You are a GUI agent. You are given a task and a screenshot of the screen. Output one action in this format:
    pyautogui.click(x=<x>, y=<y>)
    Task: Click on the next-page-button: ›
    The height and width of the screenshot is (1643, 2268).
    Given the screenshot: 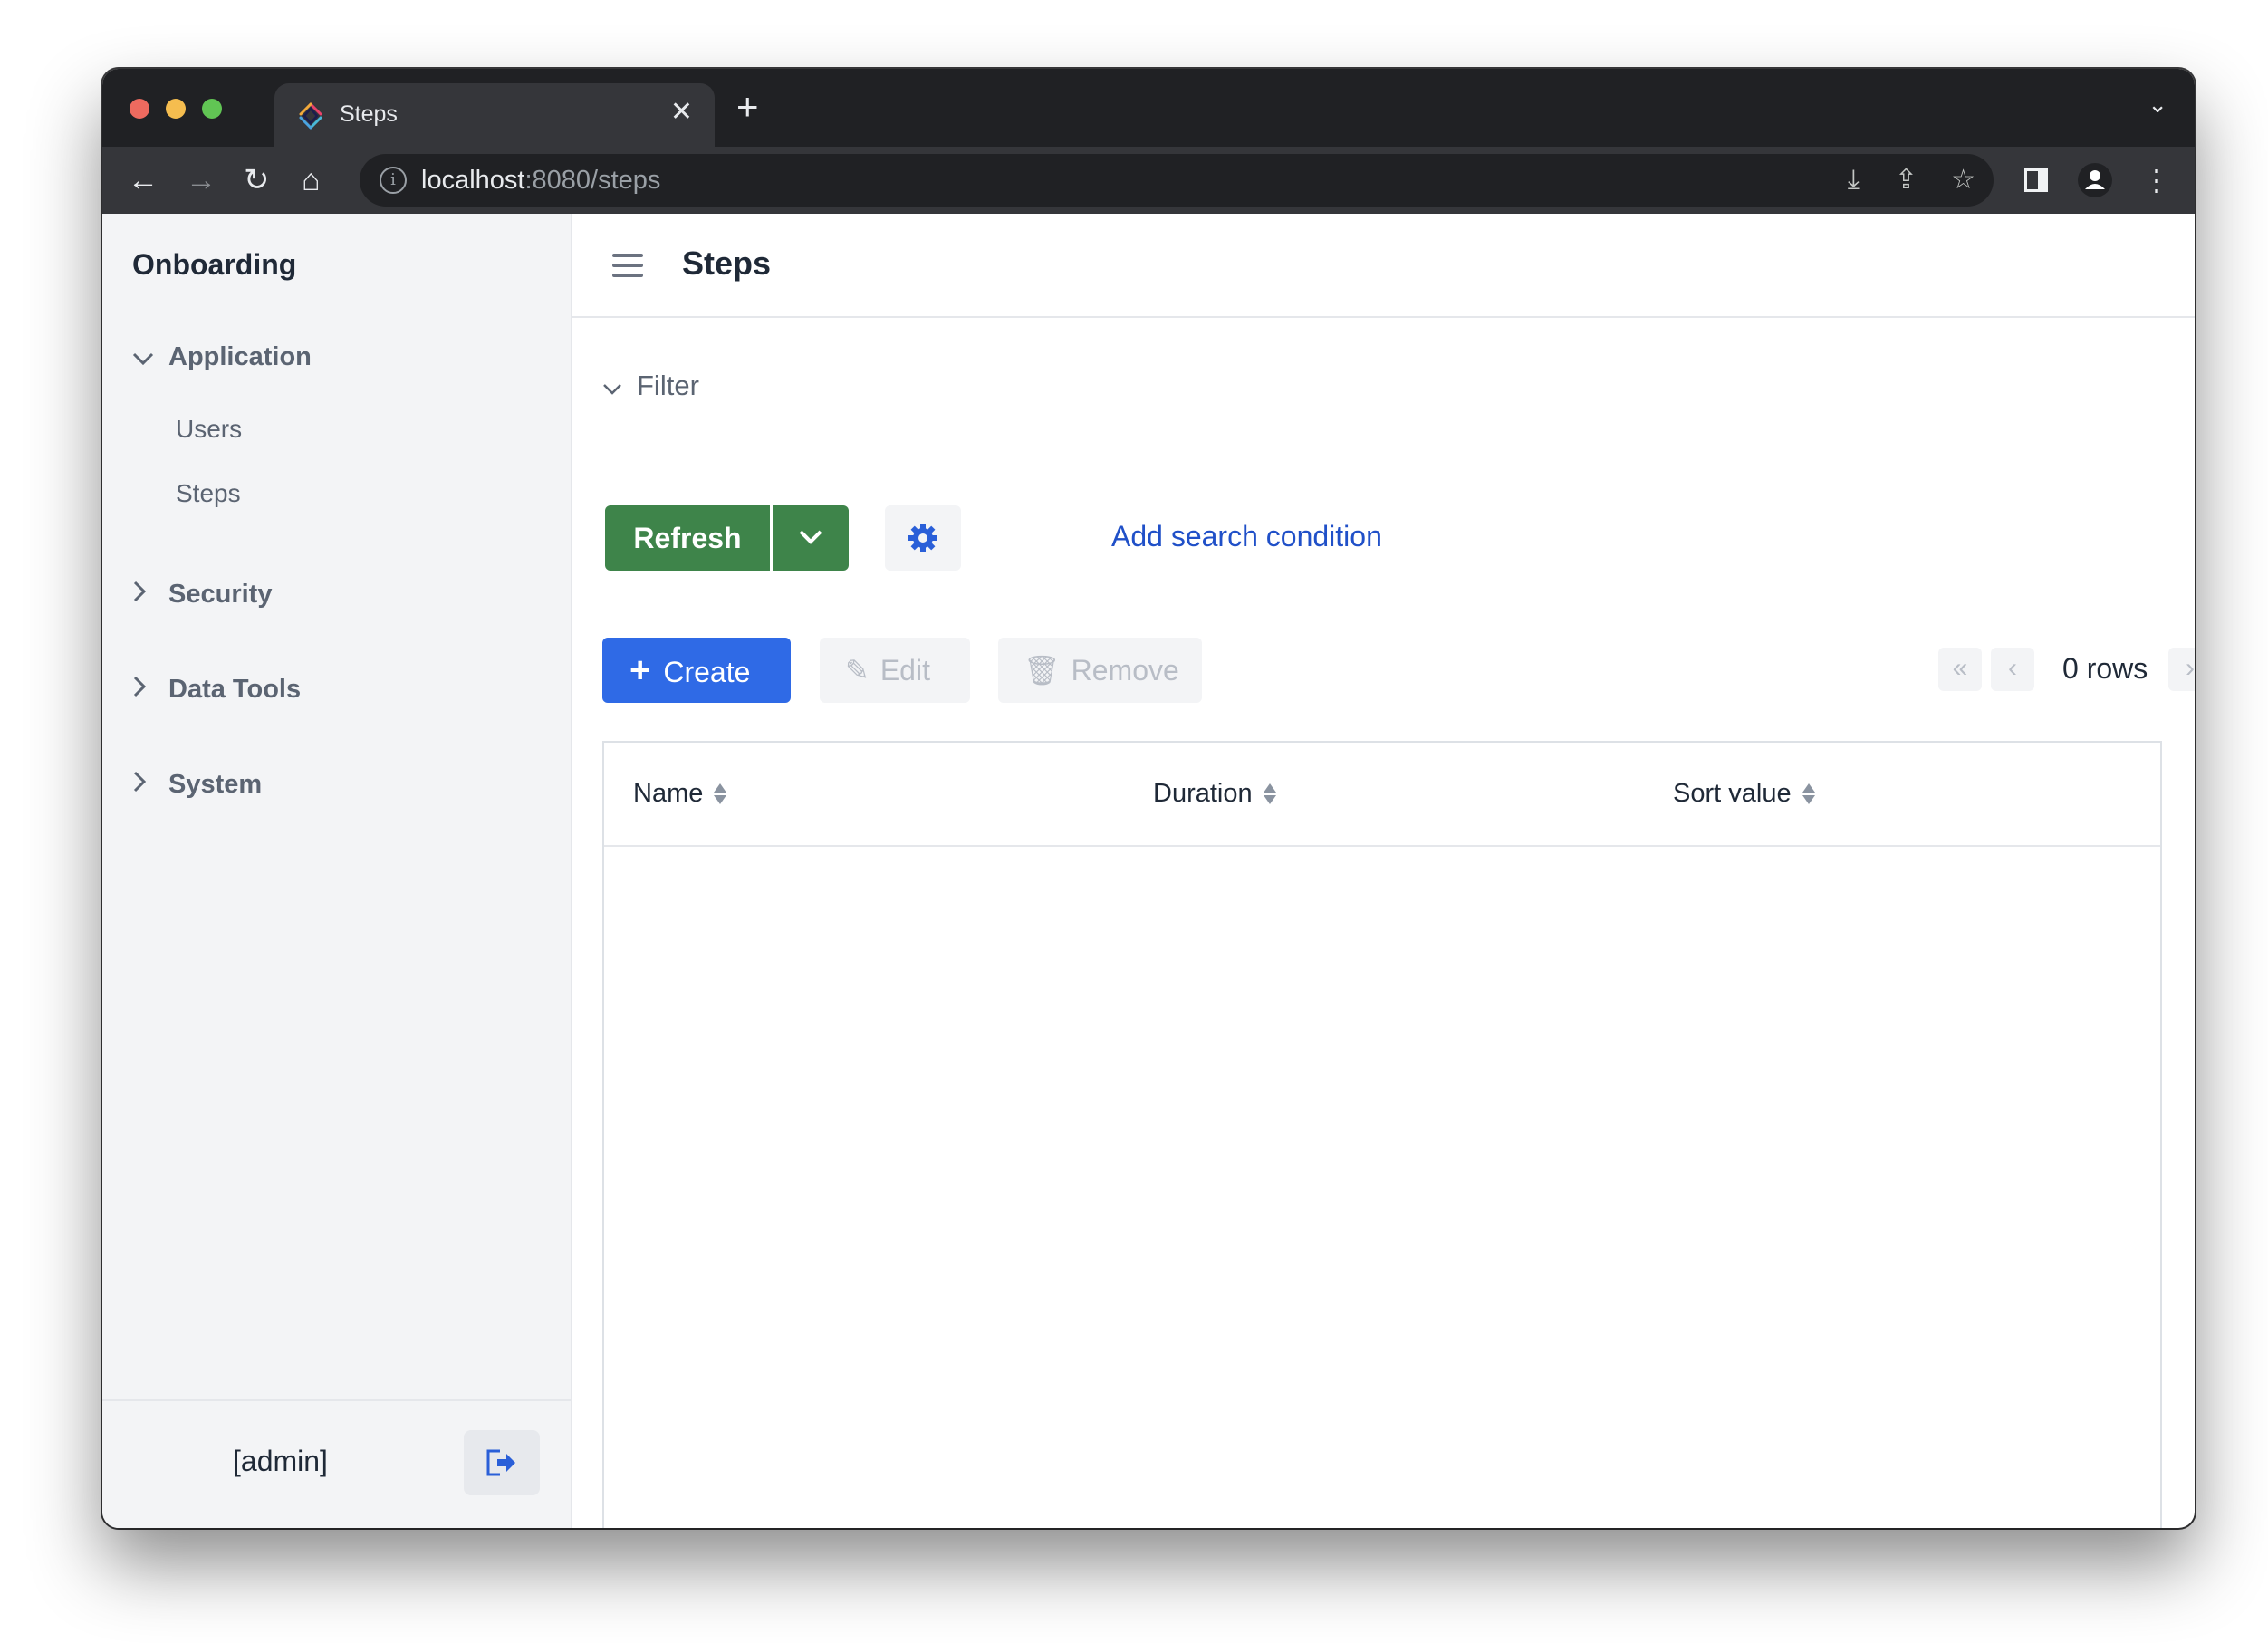 What is the action you would take?
    pyautogui.click(x=2182, y=669)
    